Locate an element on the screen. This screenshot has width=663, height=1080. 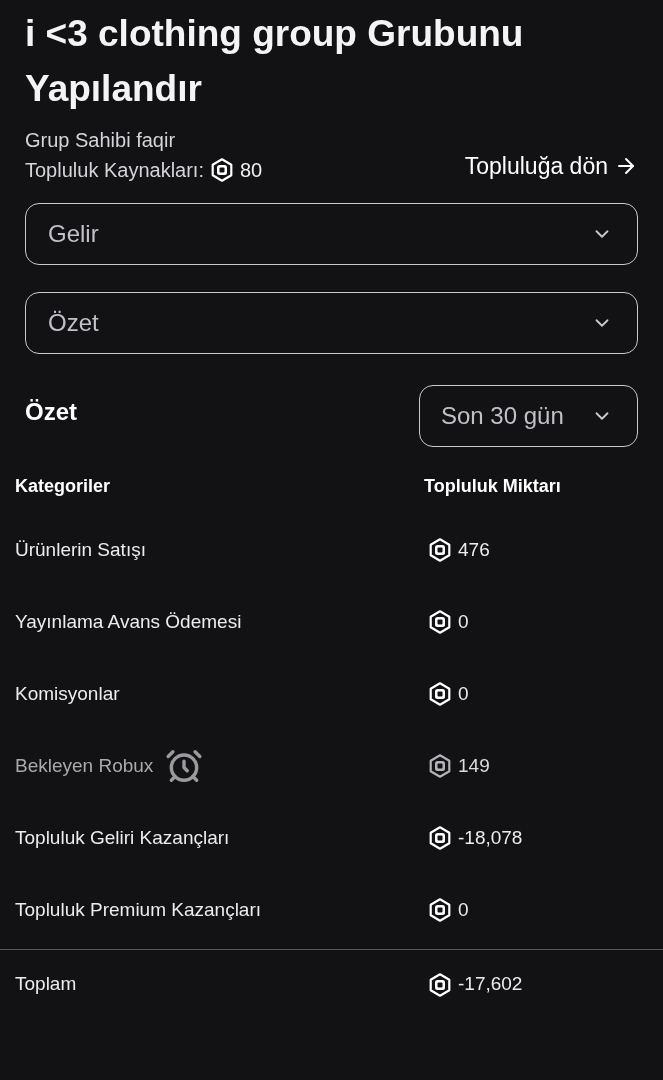
column-header: Topluluk Miktarı is located at coordinates (492, 486).